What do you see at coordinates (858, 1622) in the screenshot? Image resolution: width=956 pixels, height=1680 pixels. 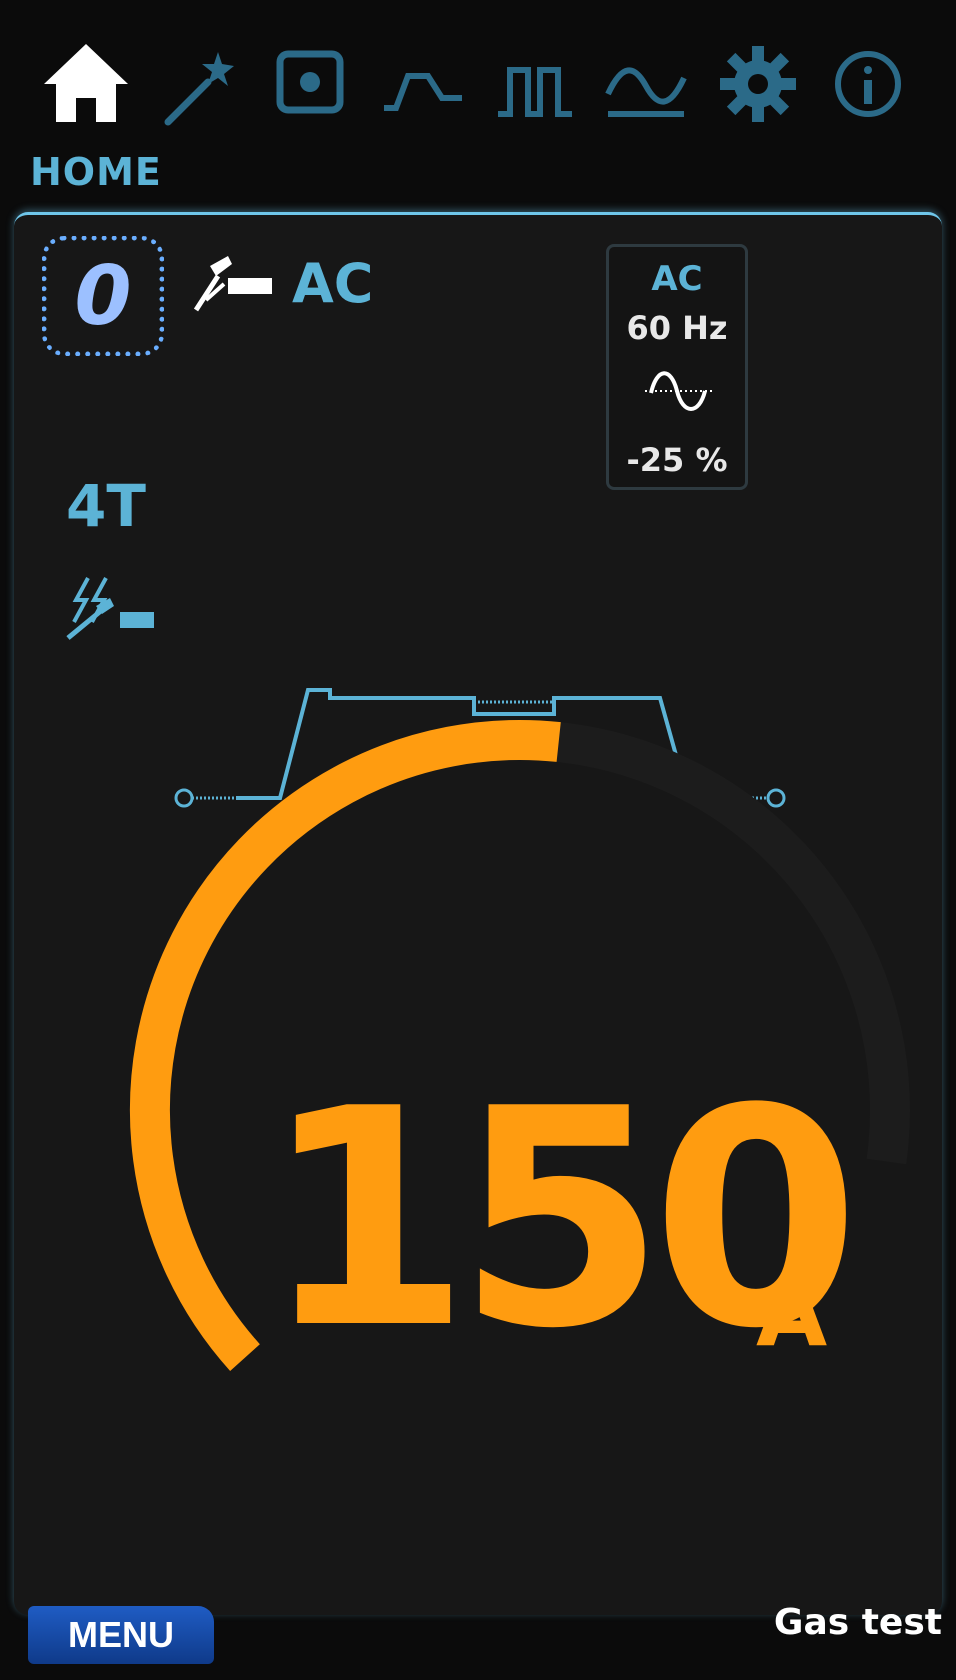 I see `gas-test-button: Gas test` at bounding box center [858, 1622].